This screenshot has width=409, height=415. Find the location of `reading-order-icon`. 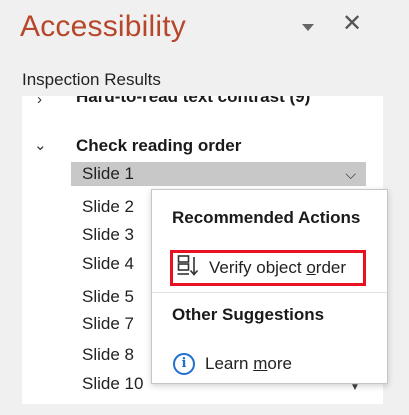

reading-order-icon is located at coordinates (188, 268).